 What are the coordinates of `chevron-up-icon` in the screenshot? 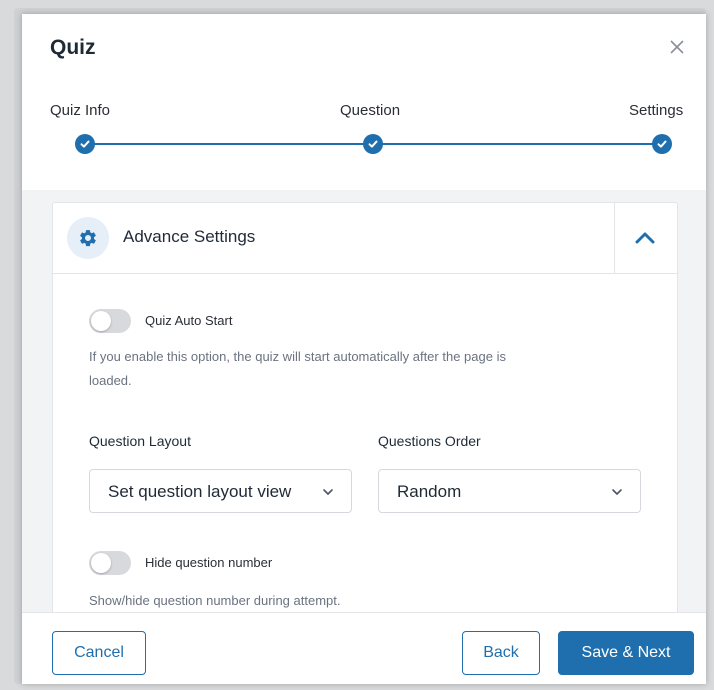 It's located at (645, 238).